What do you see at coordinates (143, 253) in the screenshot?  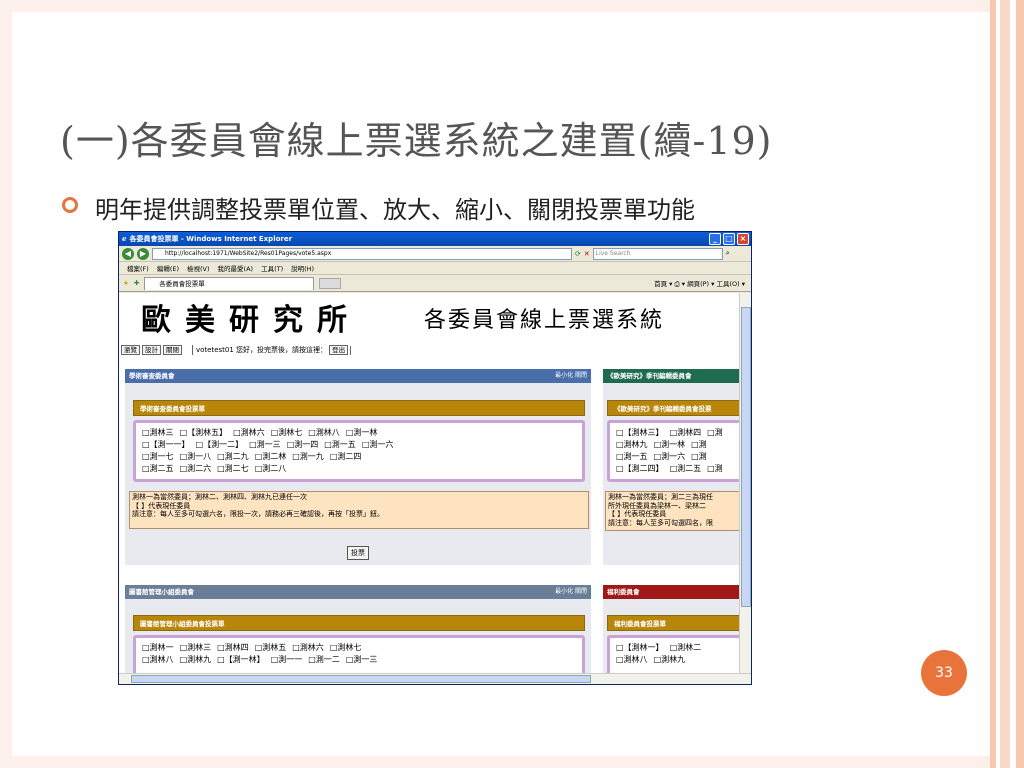 I see `forward-button: ▶` at bounding box center [143, 253].